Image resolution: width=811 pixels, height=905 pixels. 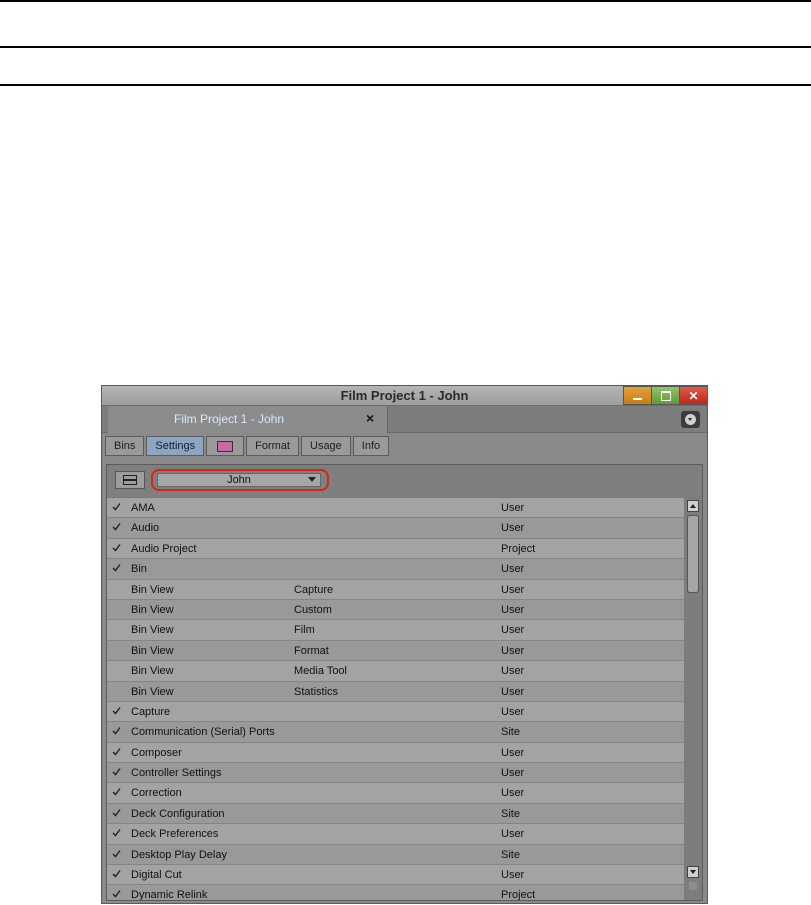 What do you see at coordinates (176, 773) in the screenshot?
I see `setting-name: Controller Settings` at bounding box center [176, 773].